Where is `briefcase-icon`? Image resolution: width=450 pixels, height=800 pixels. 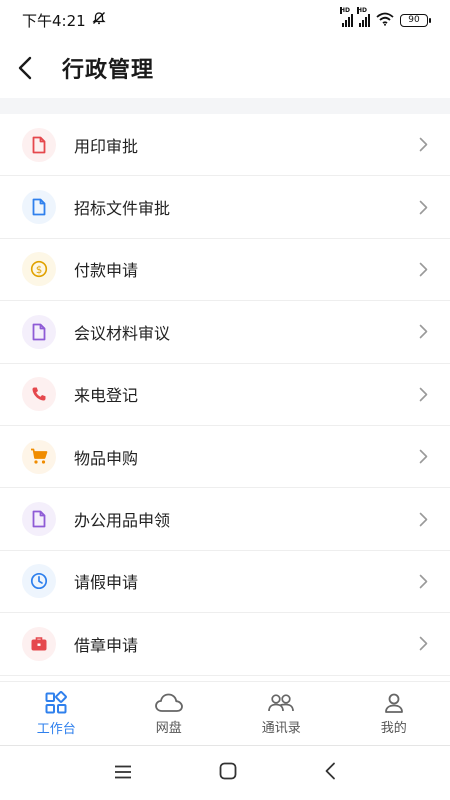
briefcase-icon is located at coordinates (39, 643).